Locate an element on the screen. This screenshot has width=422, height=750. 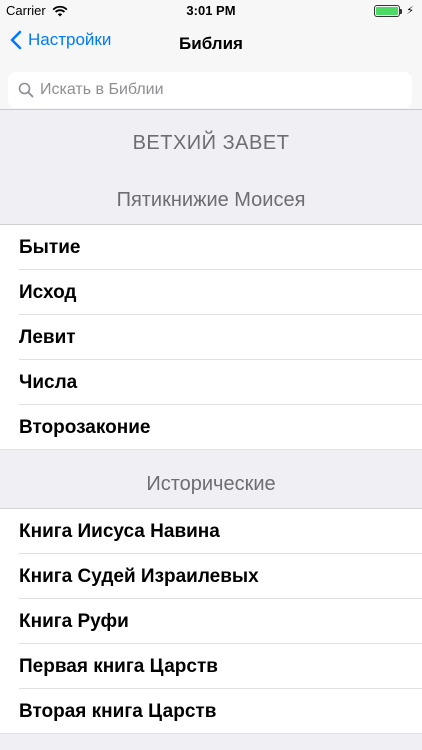
list-item: Второзаконие is located at coordinates (211, 427).